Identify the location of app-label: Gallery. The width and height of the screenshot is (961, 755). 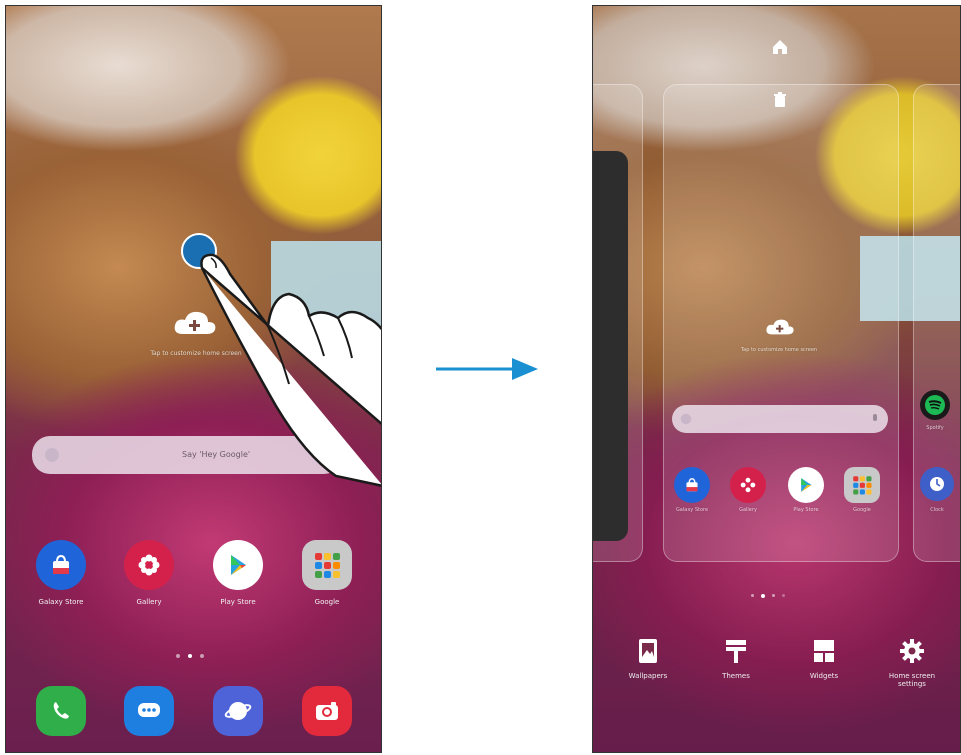
(748, 510).